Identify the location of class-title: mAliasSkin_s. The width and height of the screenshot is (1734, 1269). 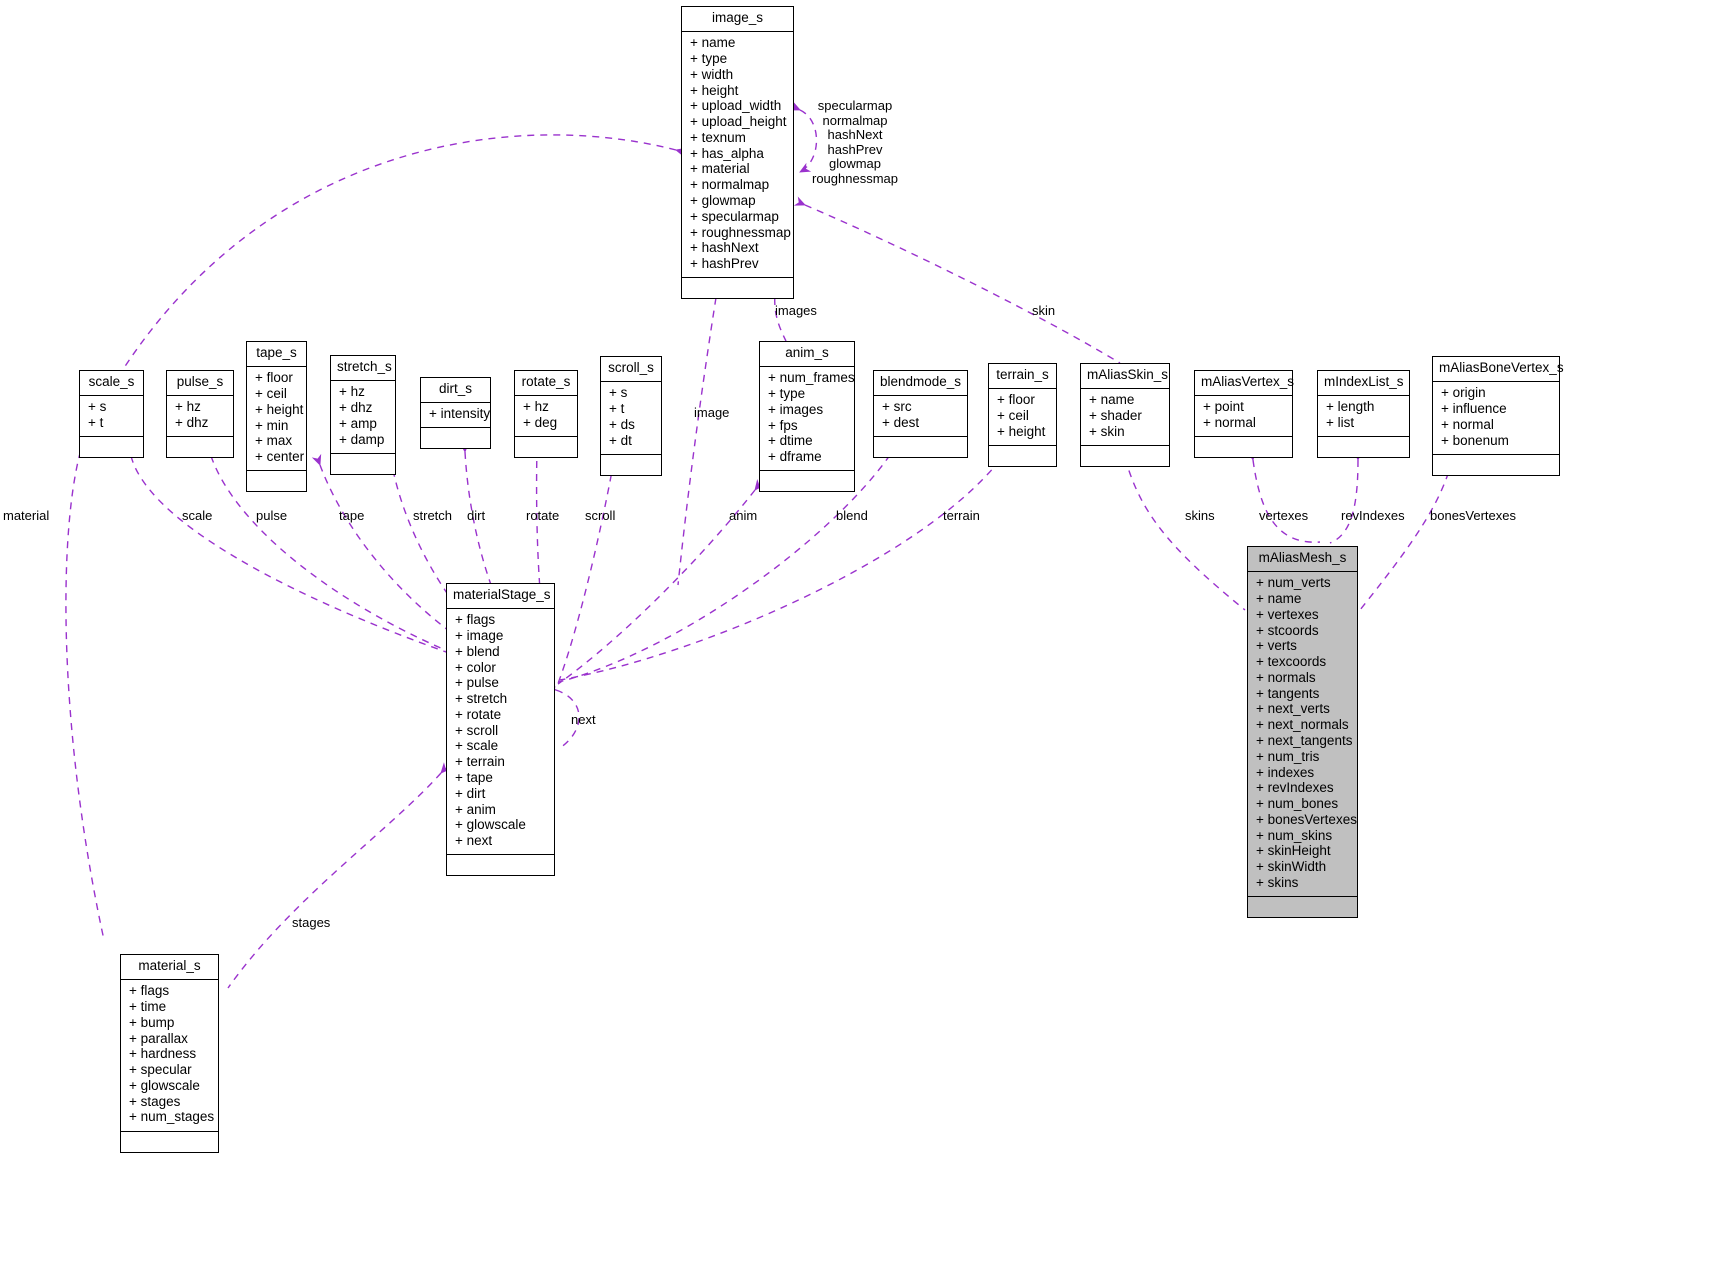
(1125, 376).